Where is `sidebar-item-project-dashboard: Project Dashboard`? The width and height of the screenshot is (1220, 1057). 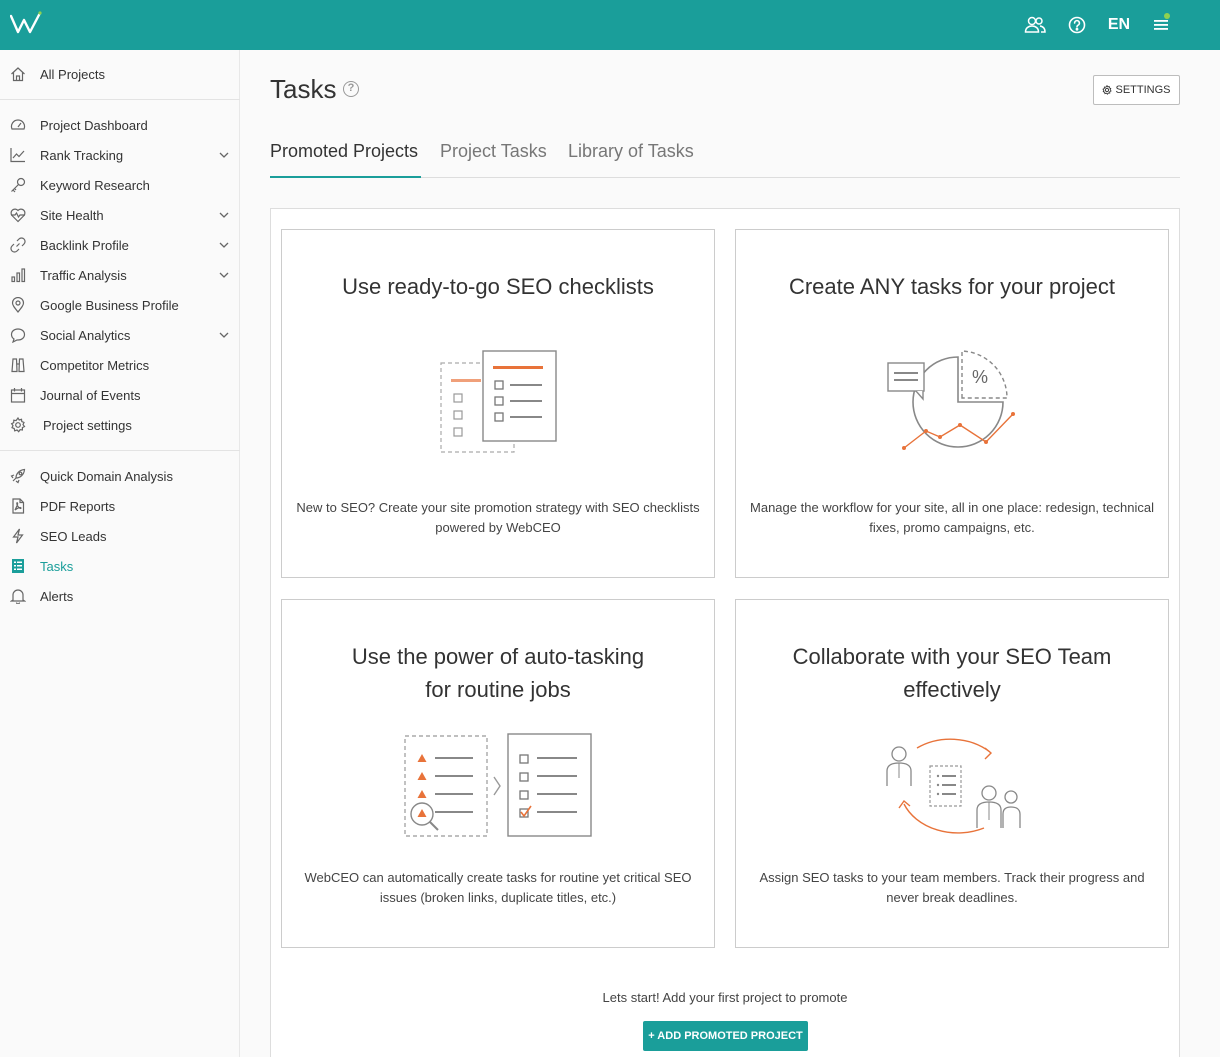 sidebar-item-project-dashboard: Project Dashboard is located at coordinates (120, 125).